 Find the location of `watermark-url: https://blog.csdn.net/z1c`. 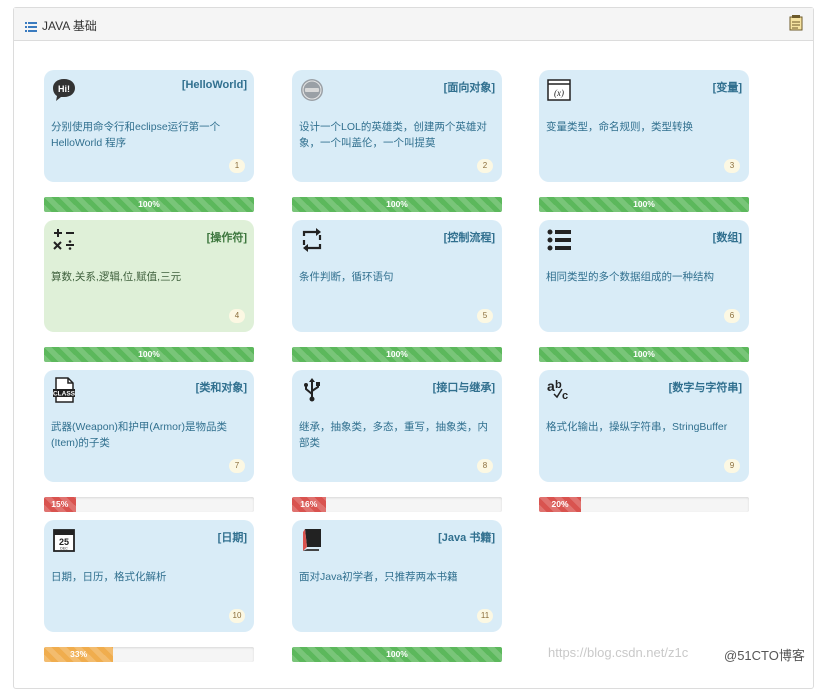

watermark-url: https://blog.csdn.net/z1c is located at coordinates (618, 652).